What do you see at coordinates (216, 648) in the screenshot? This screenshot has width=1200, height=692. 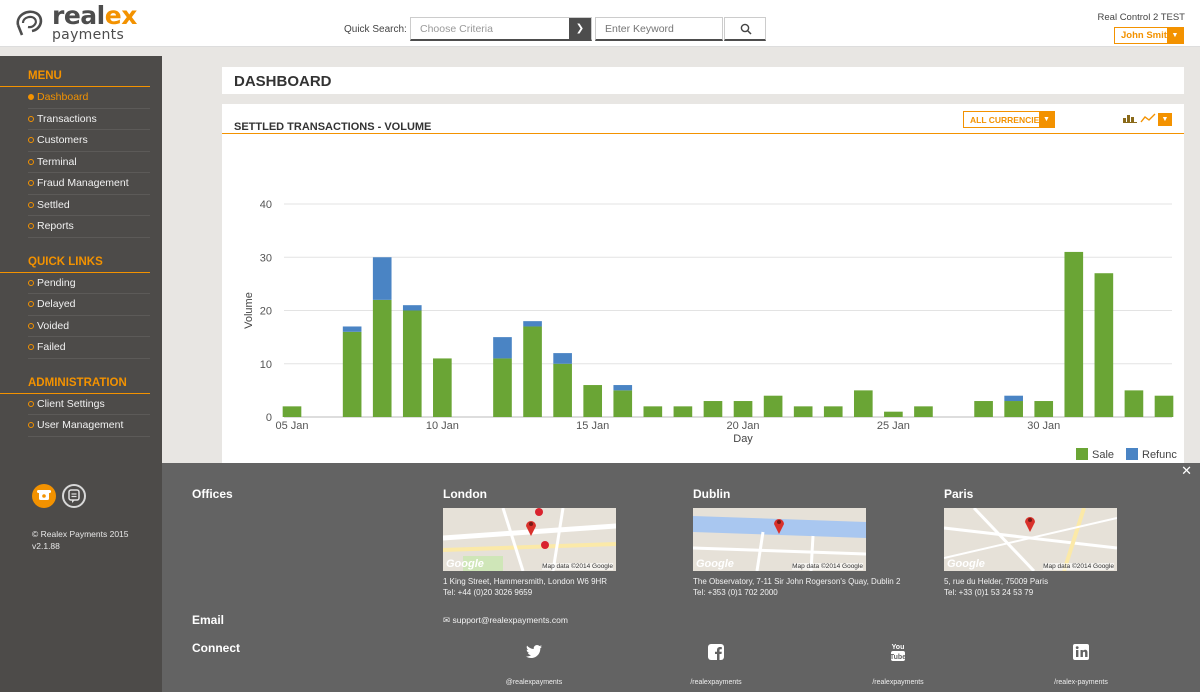 I see `connect-label: Connect` at bounding box center [216, 648].